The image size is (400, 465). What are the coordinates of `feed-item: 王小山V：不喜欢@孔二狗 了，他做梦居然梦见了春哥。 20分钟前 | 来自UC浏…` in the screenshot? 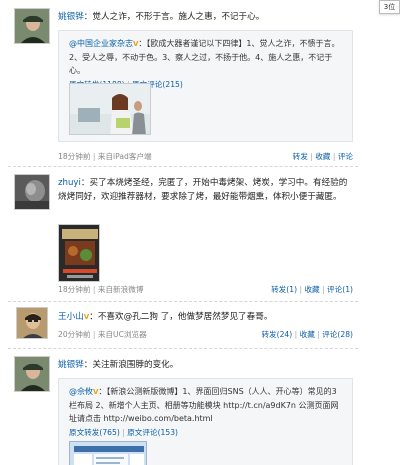 It's located at (183, 327).